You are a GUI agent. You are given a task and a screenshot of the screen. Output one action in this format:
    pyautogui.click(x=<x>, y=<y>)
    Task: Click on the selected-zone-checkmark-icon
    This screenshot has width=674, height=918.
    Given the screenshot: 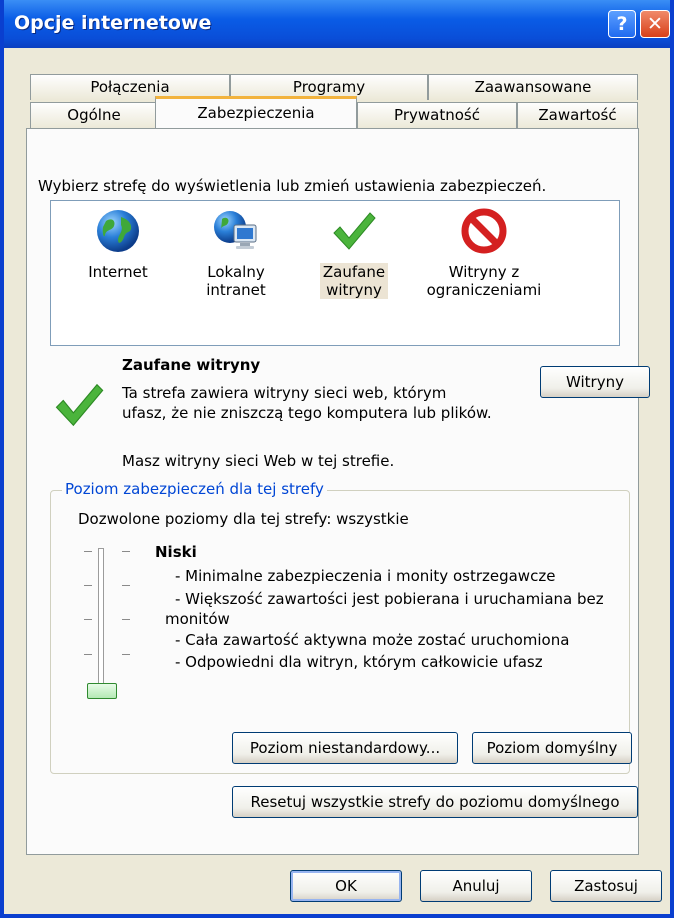 What is the action you would take?
    pyautogui.click(x=79, y=405)
    